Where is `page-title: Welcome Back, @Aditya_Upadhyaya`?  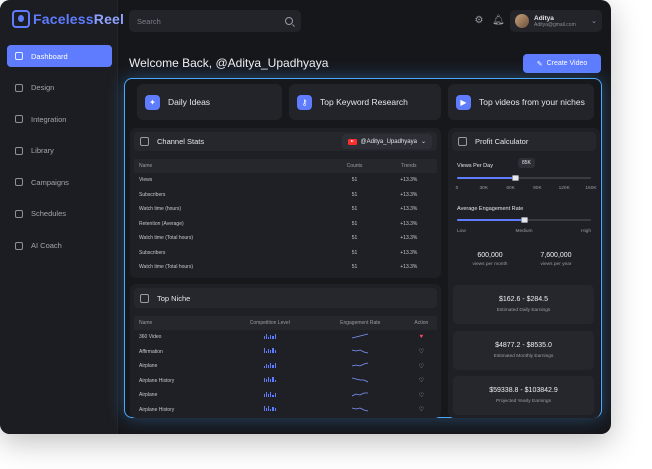
page-title: Welcome Back, @Aditya_Upadhyaya is located at coordinates (229, 63).